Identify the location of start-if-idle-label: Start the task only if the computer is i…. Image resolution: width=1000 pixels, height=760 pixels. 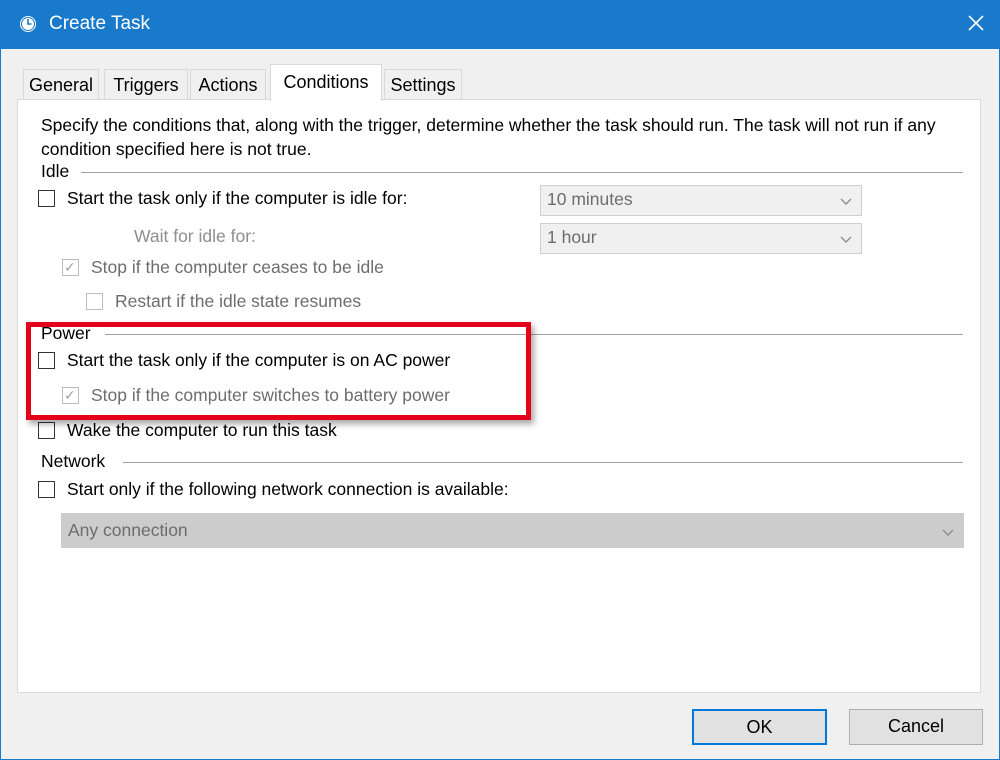
(237, 198).